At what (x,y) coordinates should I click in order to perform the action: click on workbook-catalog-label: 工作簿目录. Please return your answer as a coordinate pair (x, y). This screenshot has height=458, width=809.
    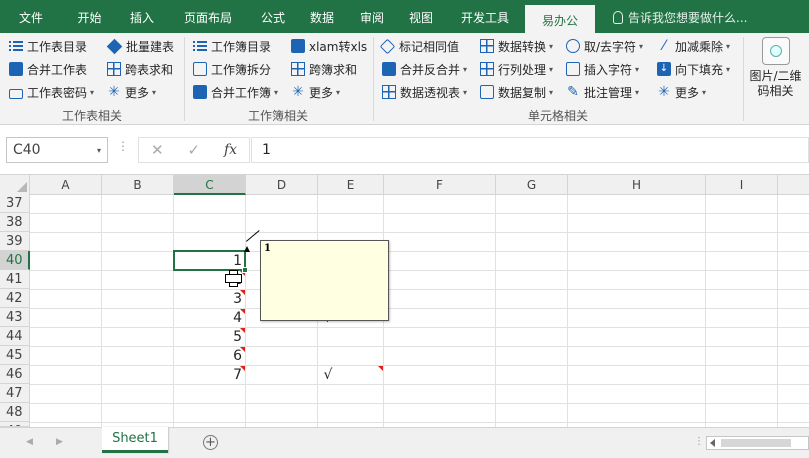
    Looking at the image, I should click on (241, 46).